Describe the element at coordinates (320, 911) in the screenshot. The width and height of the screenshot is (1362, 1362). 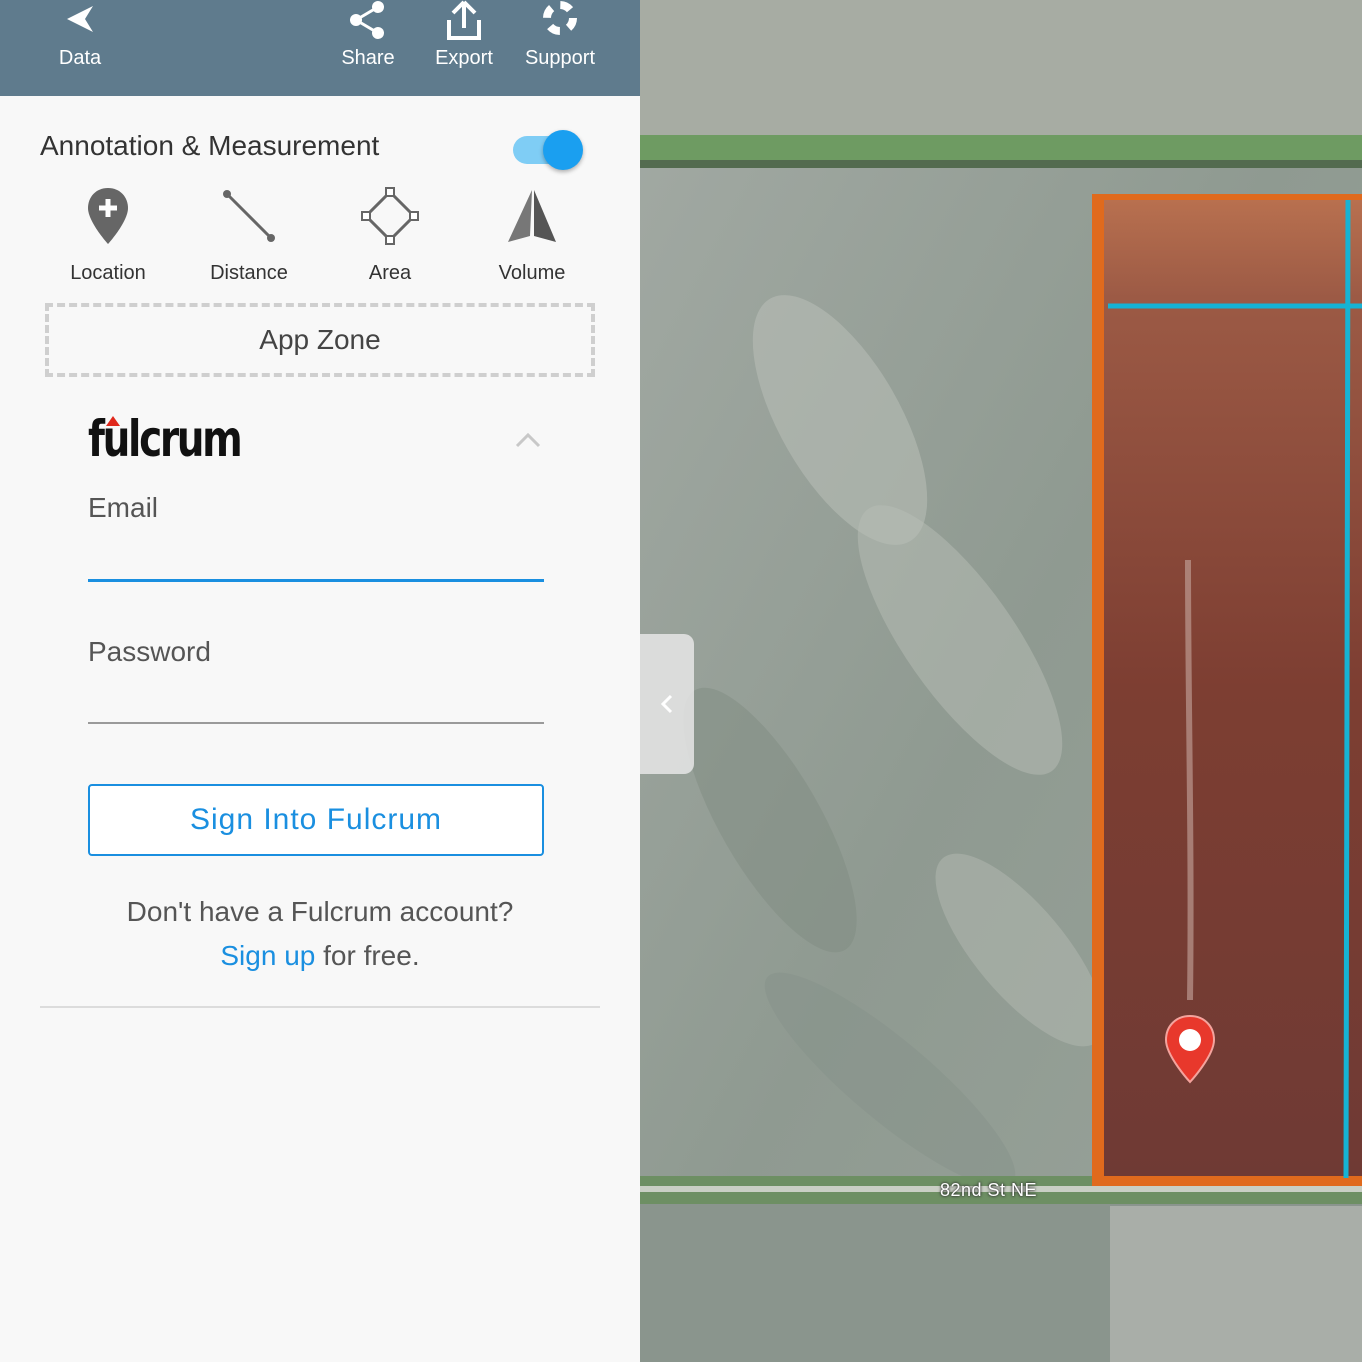
I see `no-account-text: Don't have a Fulcrum account?` at that location.